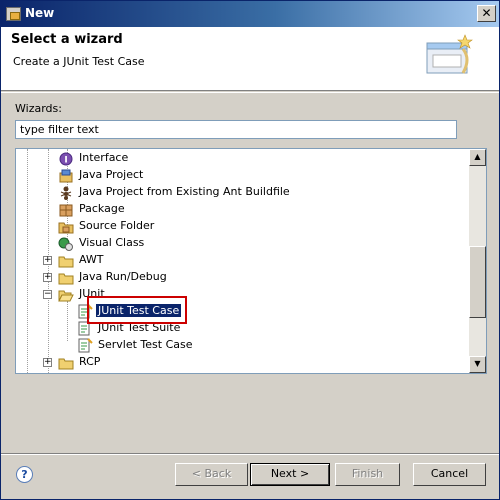  What do you see at coordinates (242, 209) in the screenshot?
I see `tree-item-package: Package` at bounding box center [242, 209].